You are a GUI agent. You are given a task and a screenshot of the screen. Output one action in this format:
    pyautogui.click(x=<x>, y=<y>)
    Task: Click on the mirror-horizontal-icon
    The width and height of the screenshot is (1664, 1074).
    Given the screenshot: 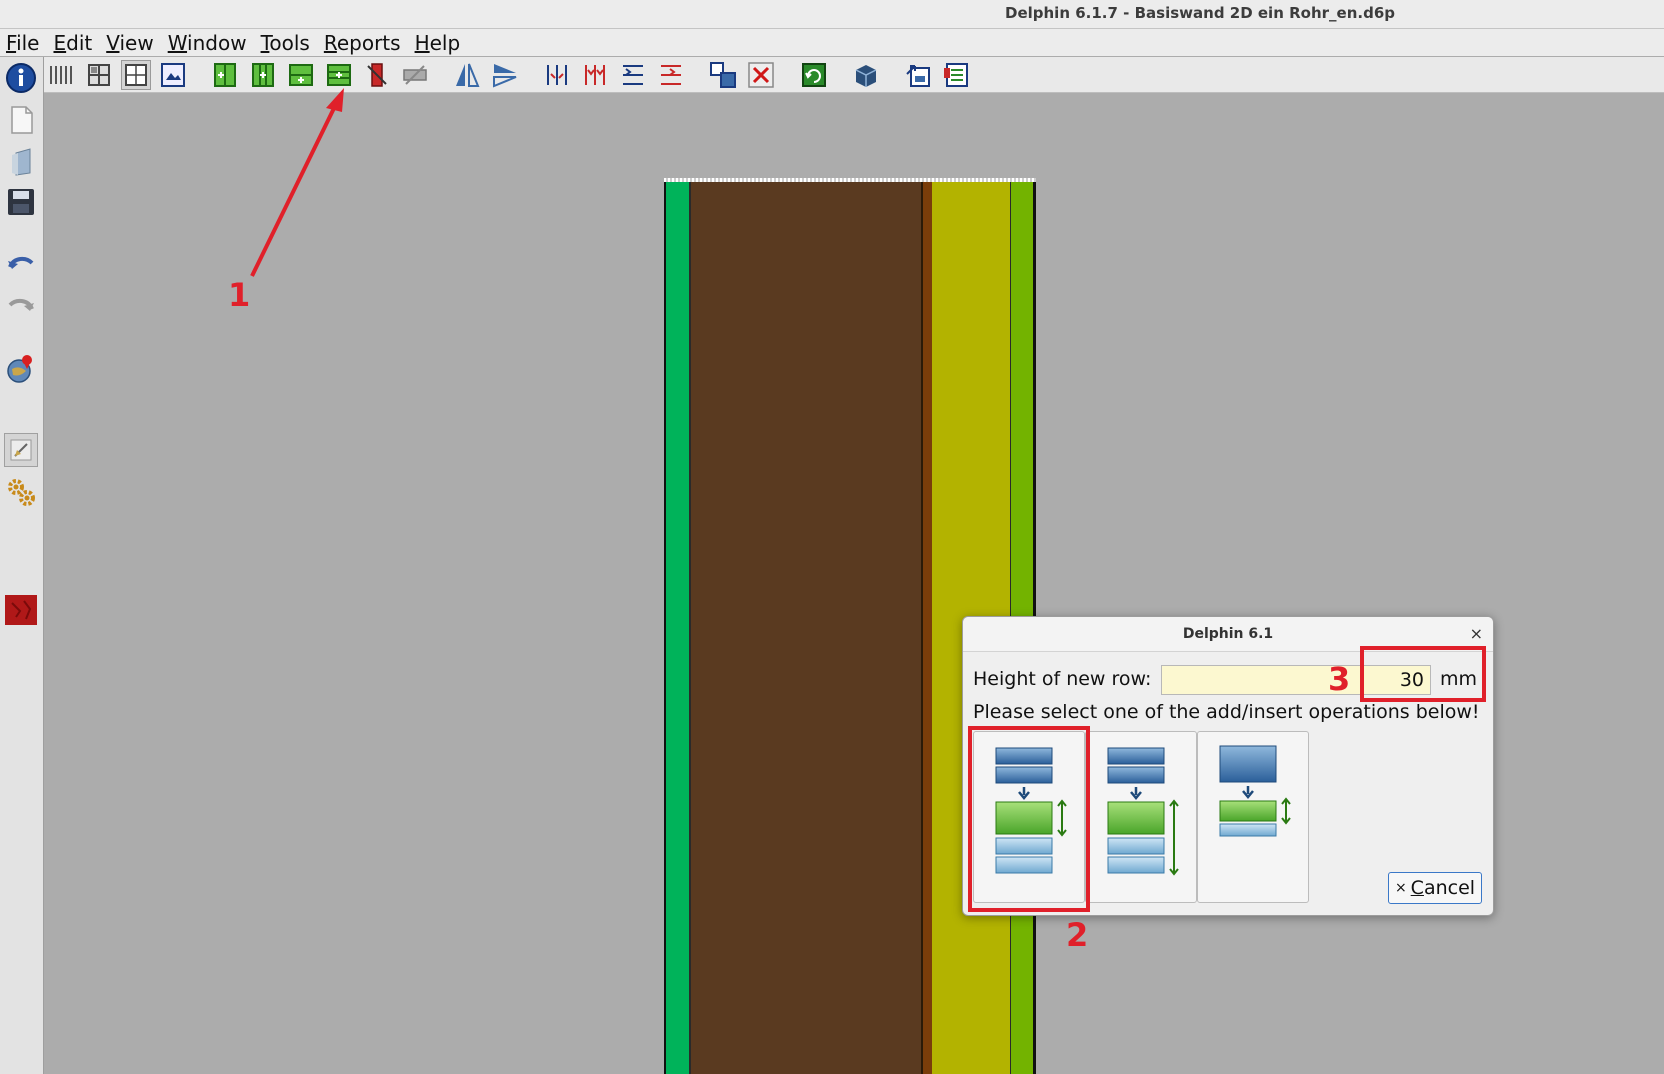 What is the action you would take?
    pyautogui.click(x=467, y=75)
    